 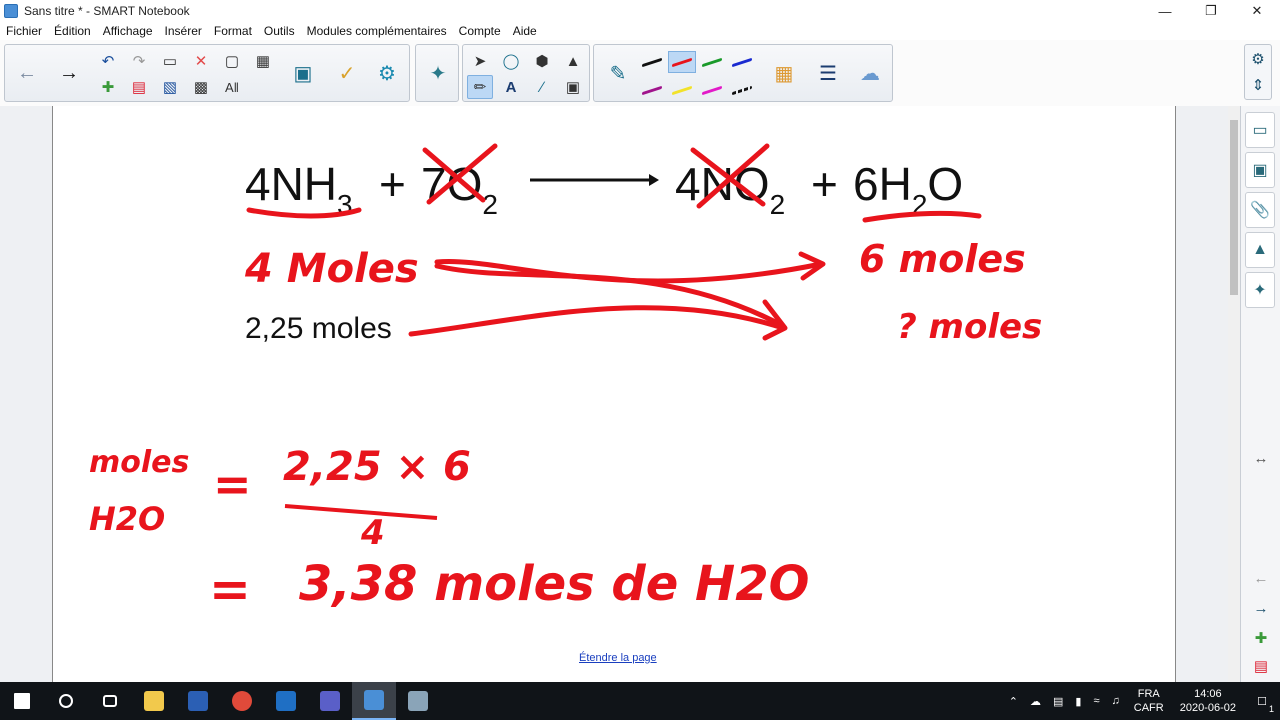 What do you see at coordinates (652, 90) in the screenshot?
I see `pen-purple-swatch` at bounding box center [652, 90].